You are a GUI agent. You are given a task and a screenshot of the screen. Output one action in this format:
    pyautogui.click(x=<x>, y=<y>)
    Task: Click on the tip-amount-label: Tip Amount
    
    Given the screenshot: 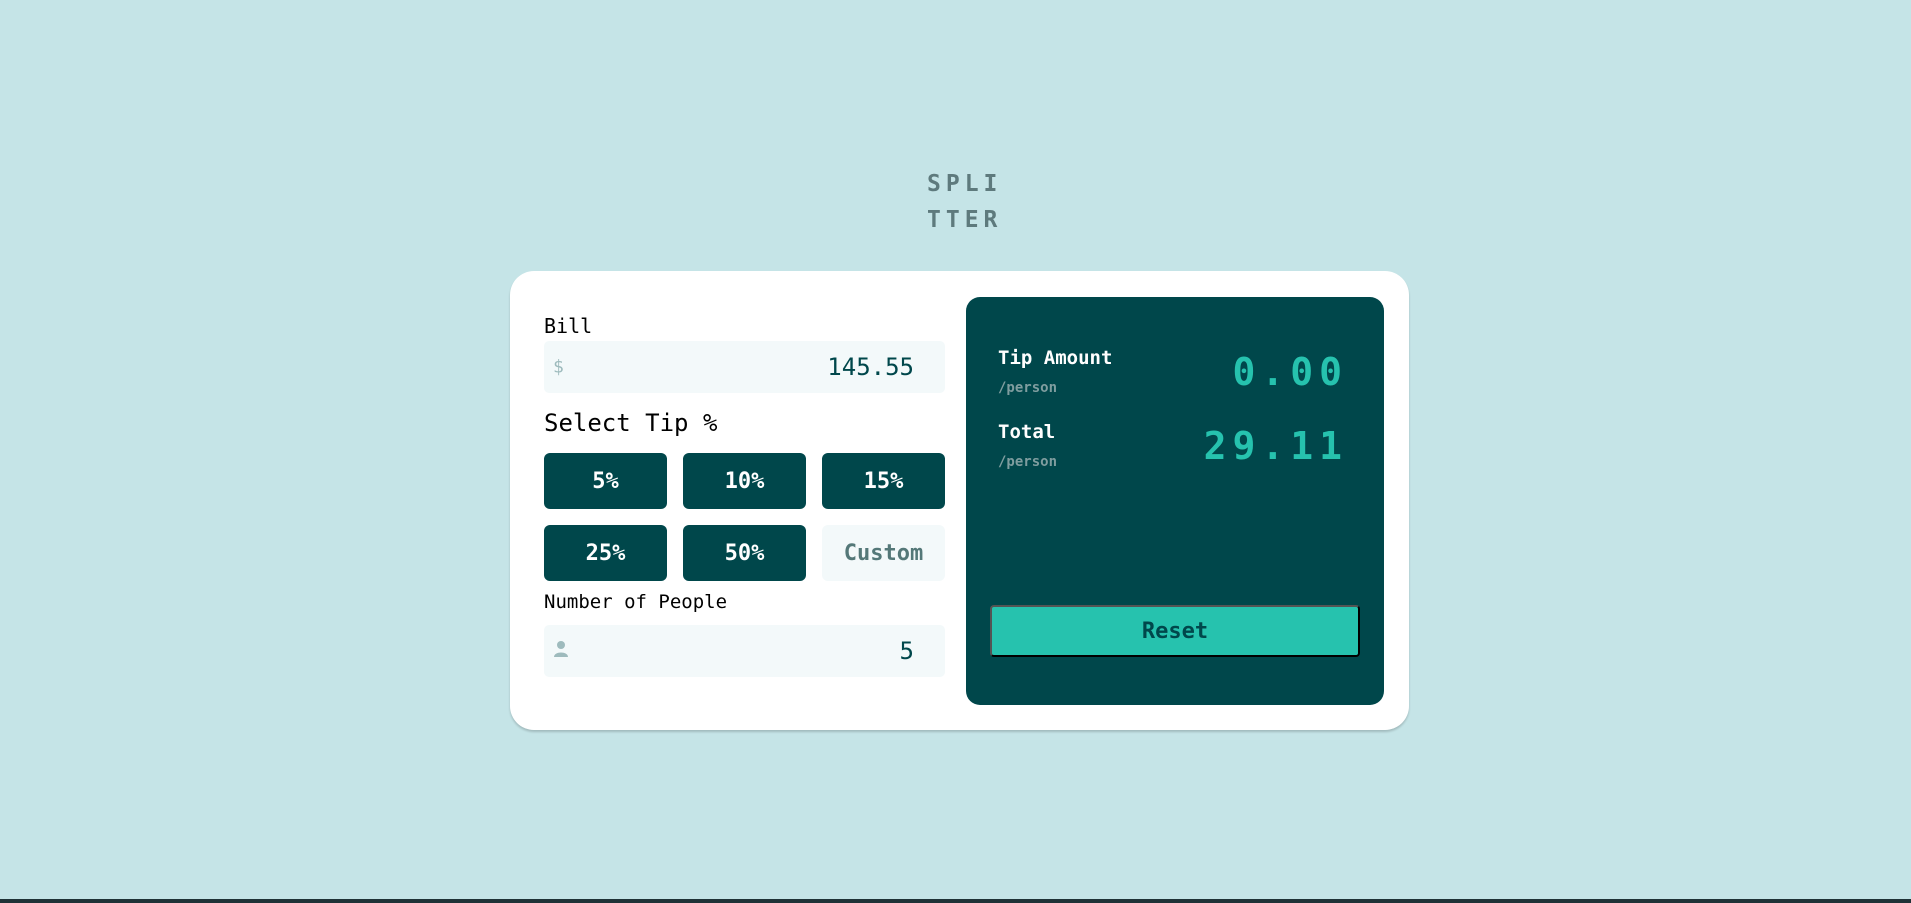 What is the action you would take?
    pyautogui.click(x=1055, y=358)
    